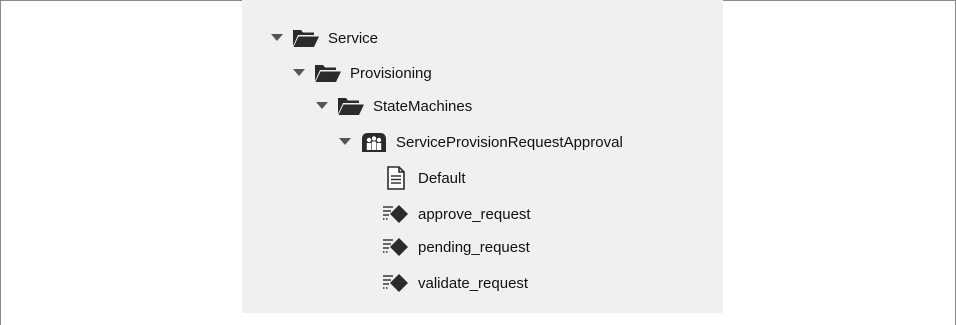  Describe the element at coordinates (473, 283) in the screenshot. I see `tree-node-label: validate_request` at that location.